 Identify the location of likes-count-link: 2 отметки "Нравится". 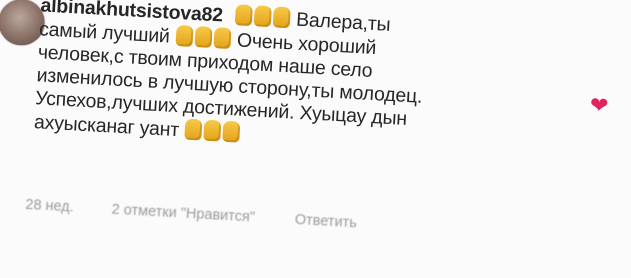
(183, 214).